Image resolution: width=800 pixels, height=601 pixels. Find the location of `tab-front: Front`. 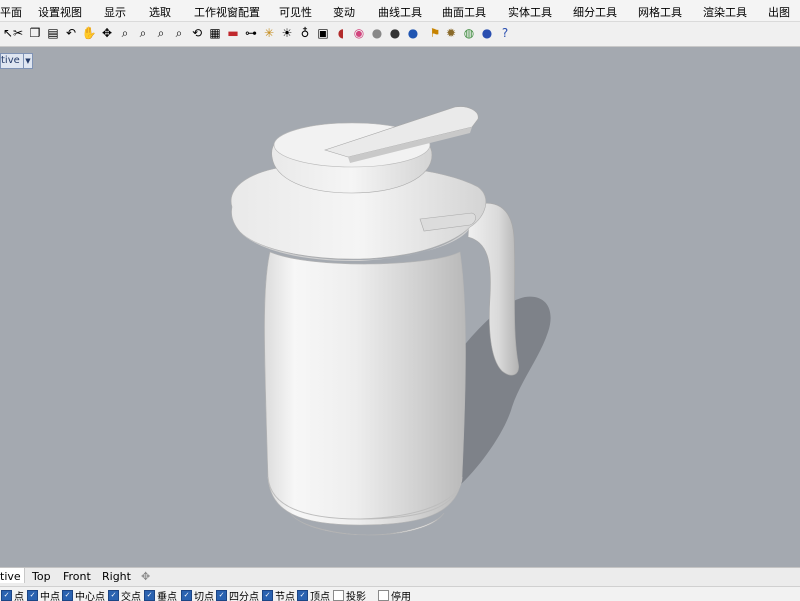

tab-front: Front is located at coordinates (77, 576).